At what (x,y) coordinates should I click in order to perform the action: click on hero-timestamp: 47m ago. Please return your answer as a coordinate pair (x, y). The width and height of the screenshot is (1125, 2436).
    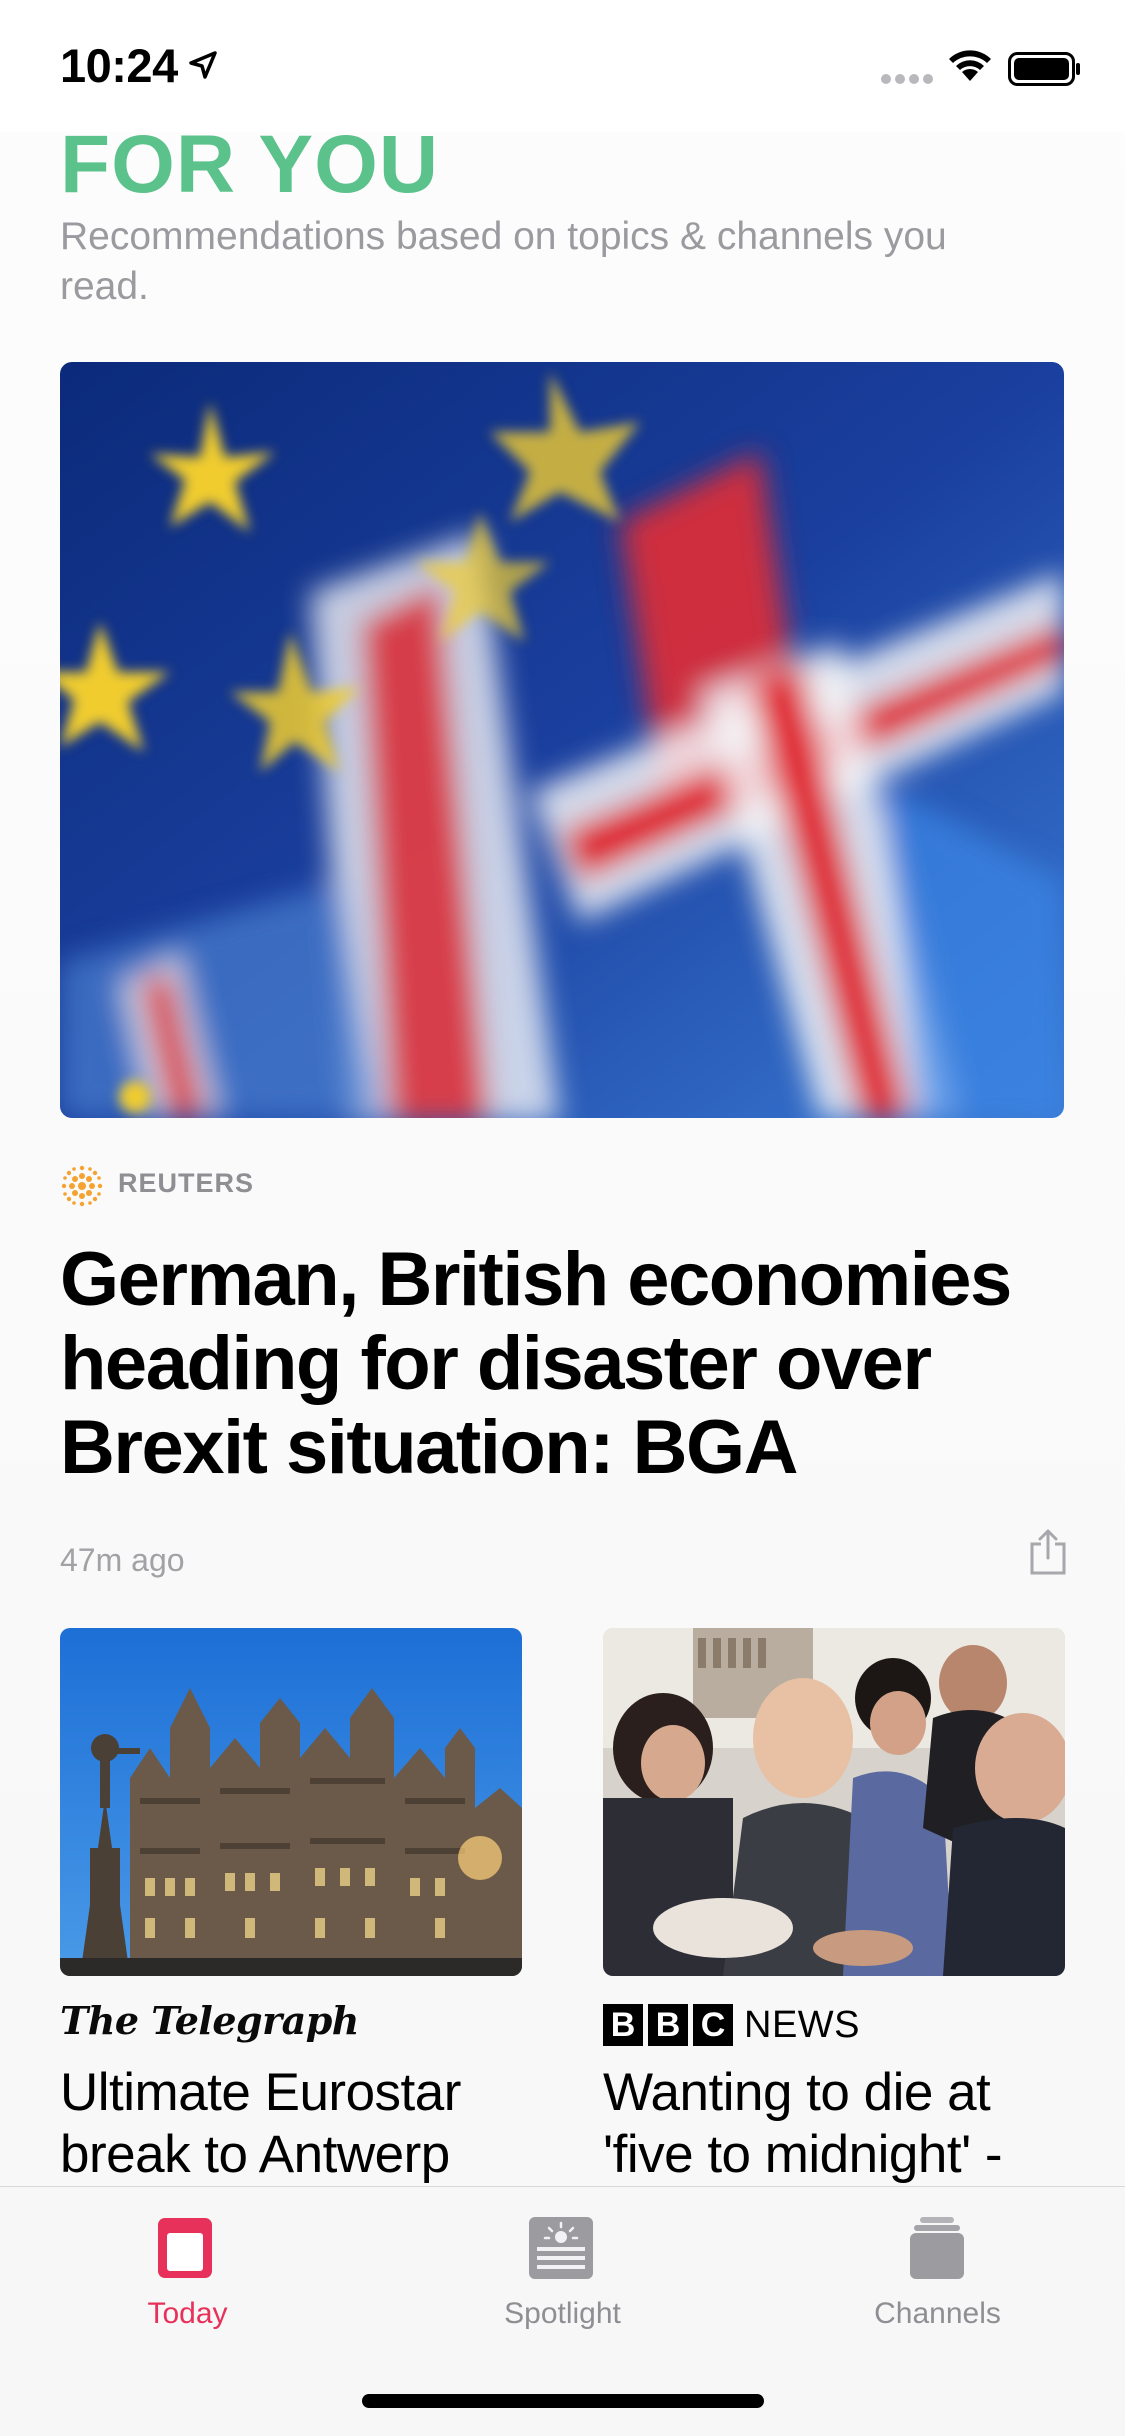
    Looking at the image, I should click on (122, 1560).